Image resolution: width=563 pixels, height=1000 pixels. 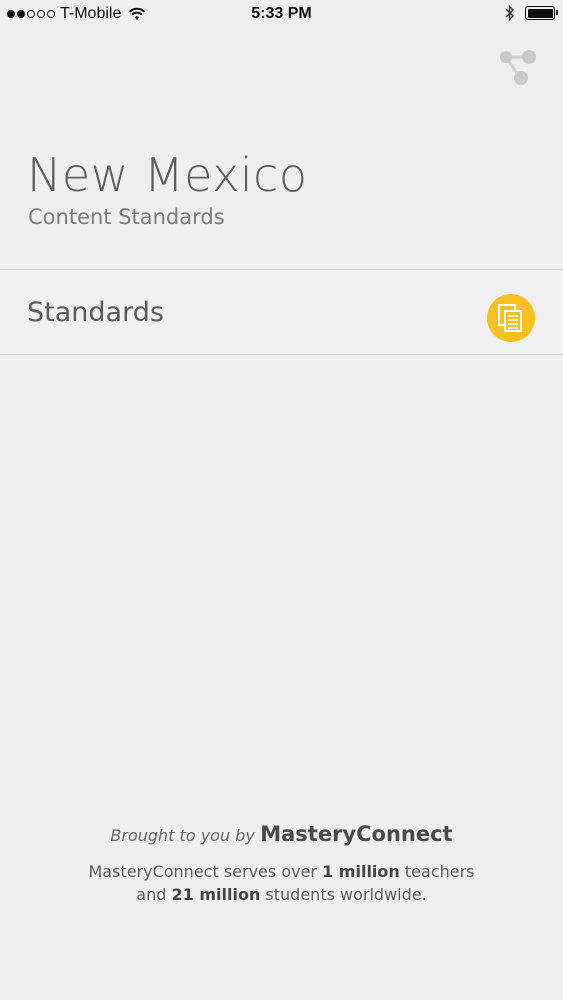 I want to click on brand-name: MasteryConnect, so click(x=356, y=834).